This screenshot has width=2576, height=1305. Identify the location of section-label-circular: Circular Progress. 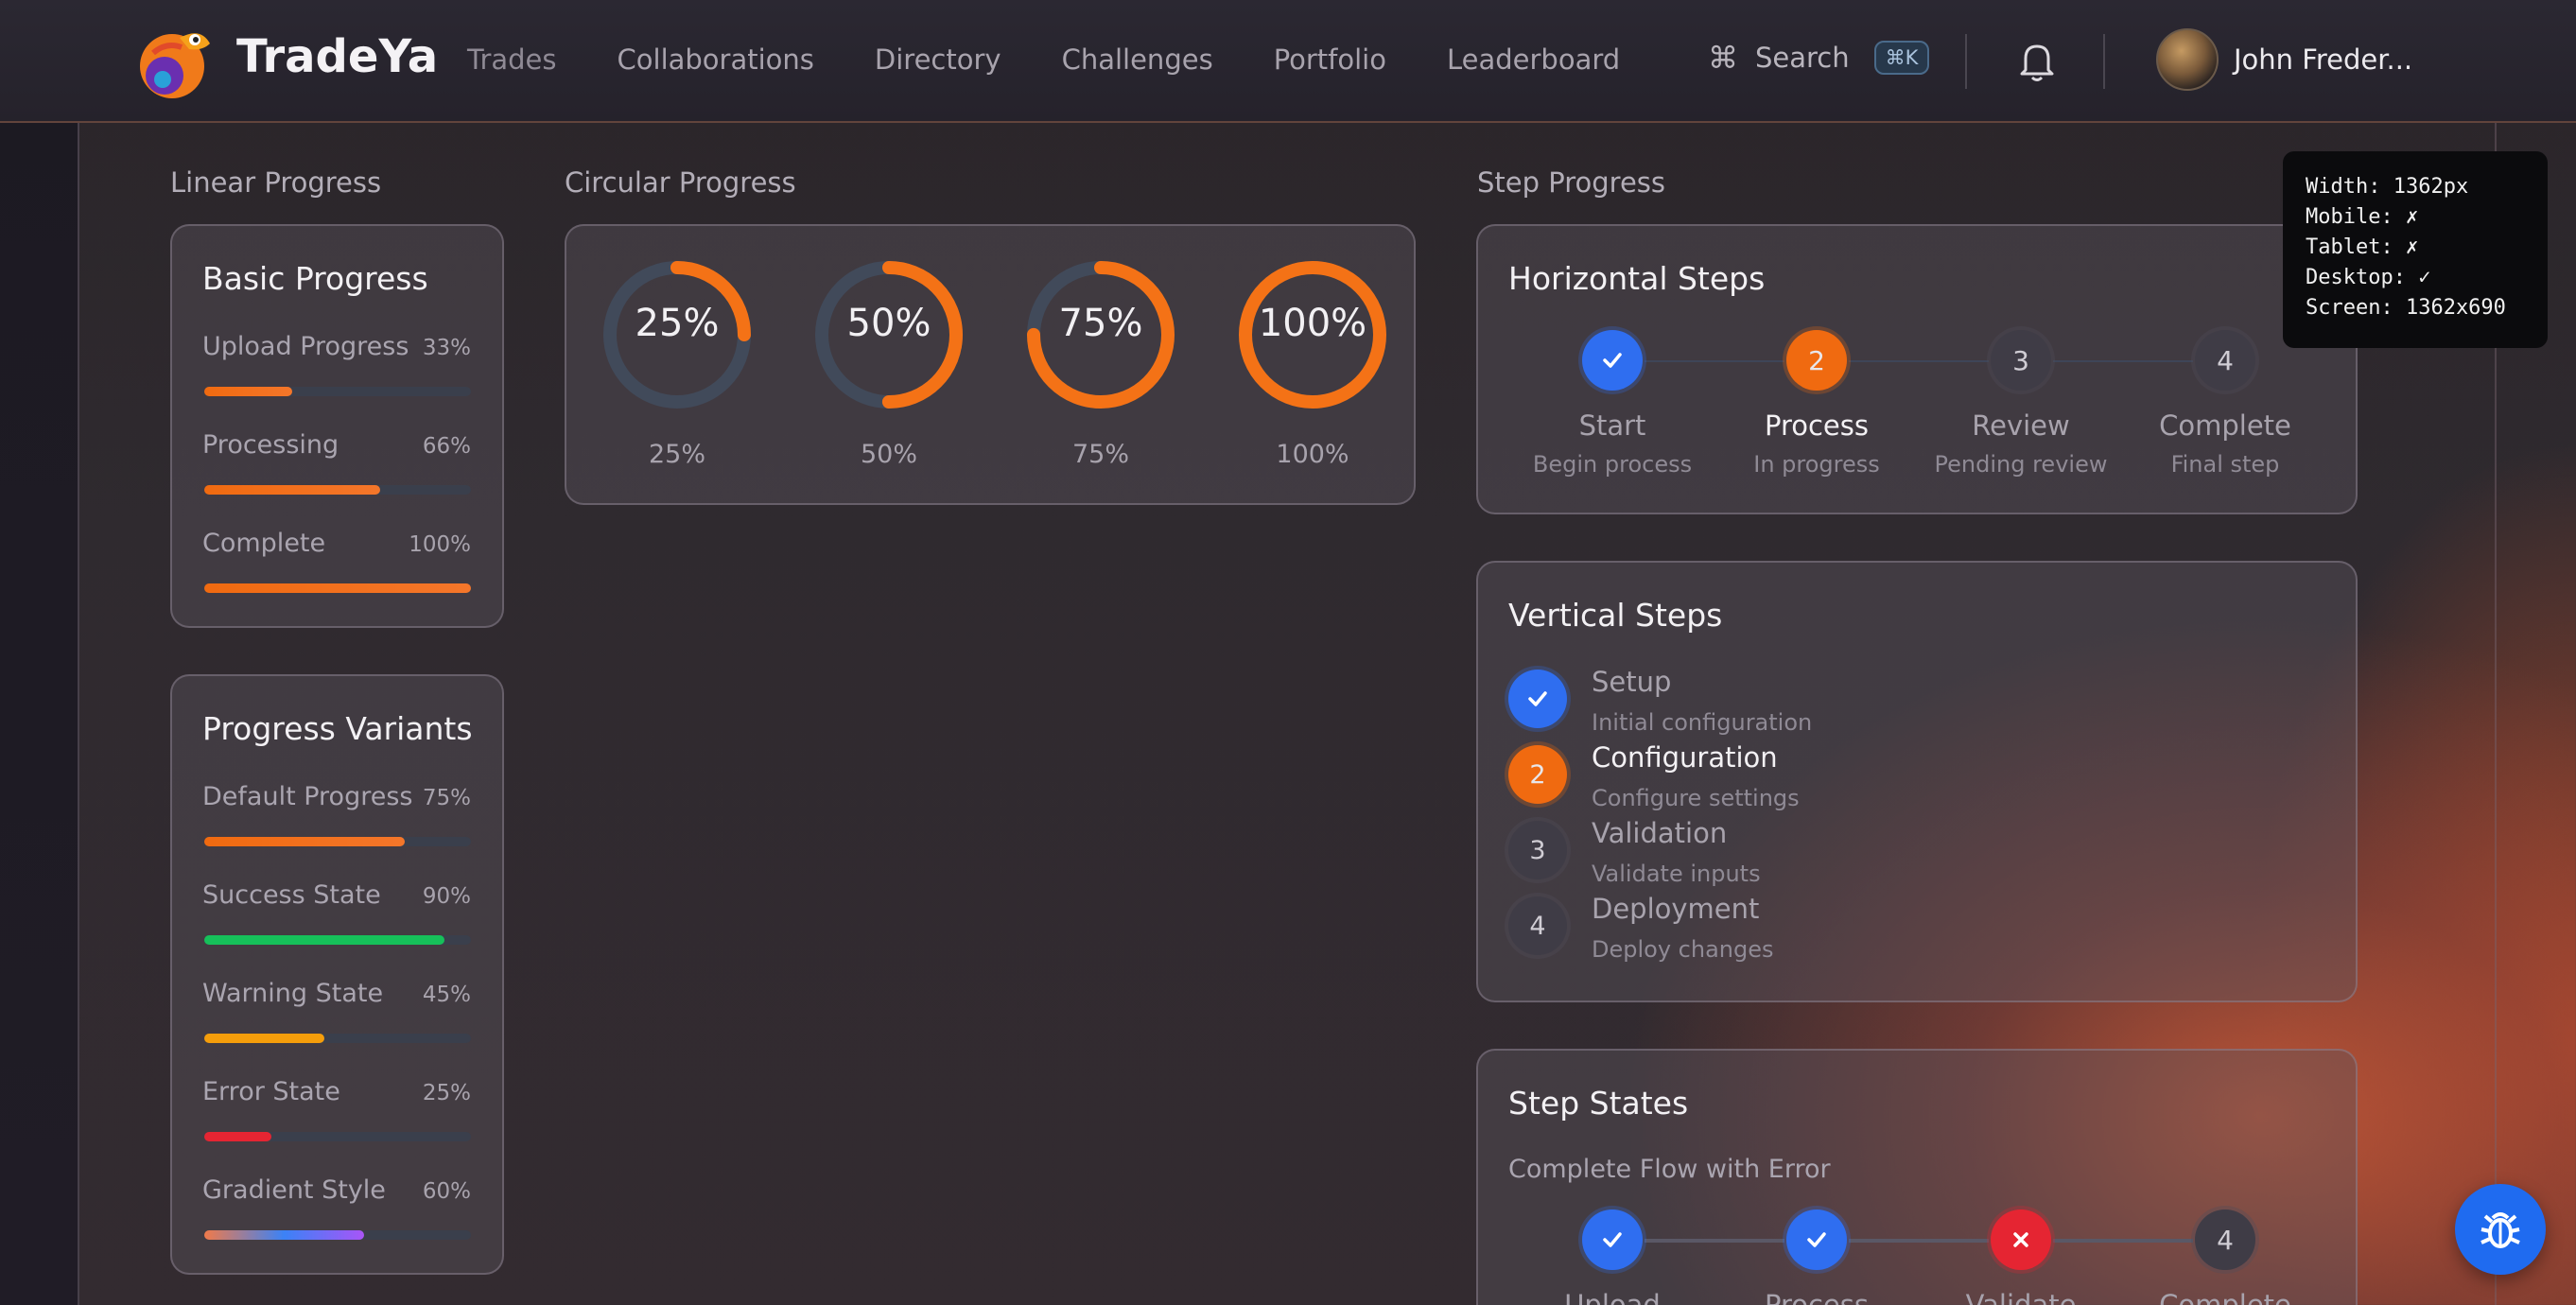
(680, 182).